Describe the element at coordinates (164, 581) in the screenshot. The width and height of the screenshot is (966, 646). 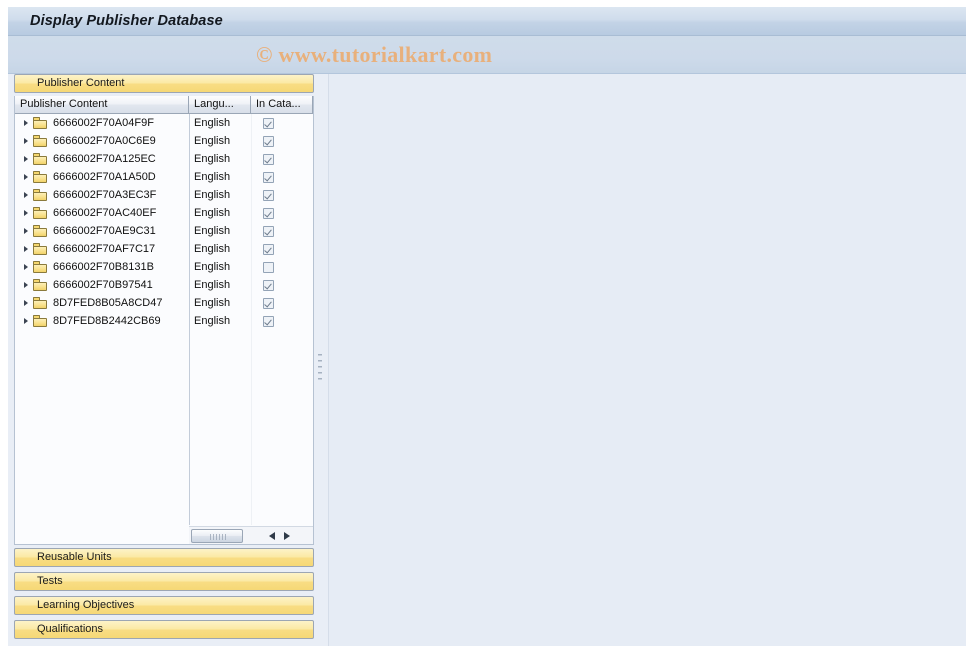
I see `panel-header-tests: Tests` at that location.